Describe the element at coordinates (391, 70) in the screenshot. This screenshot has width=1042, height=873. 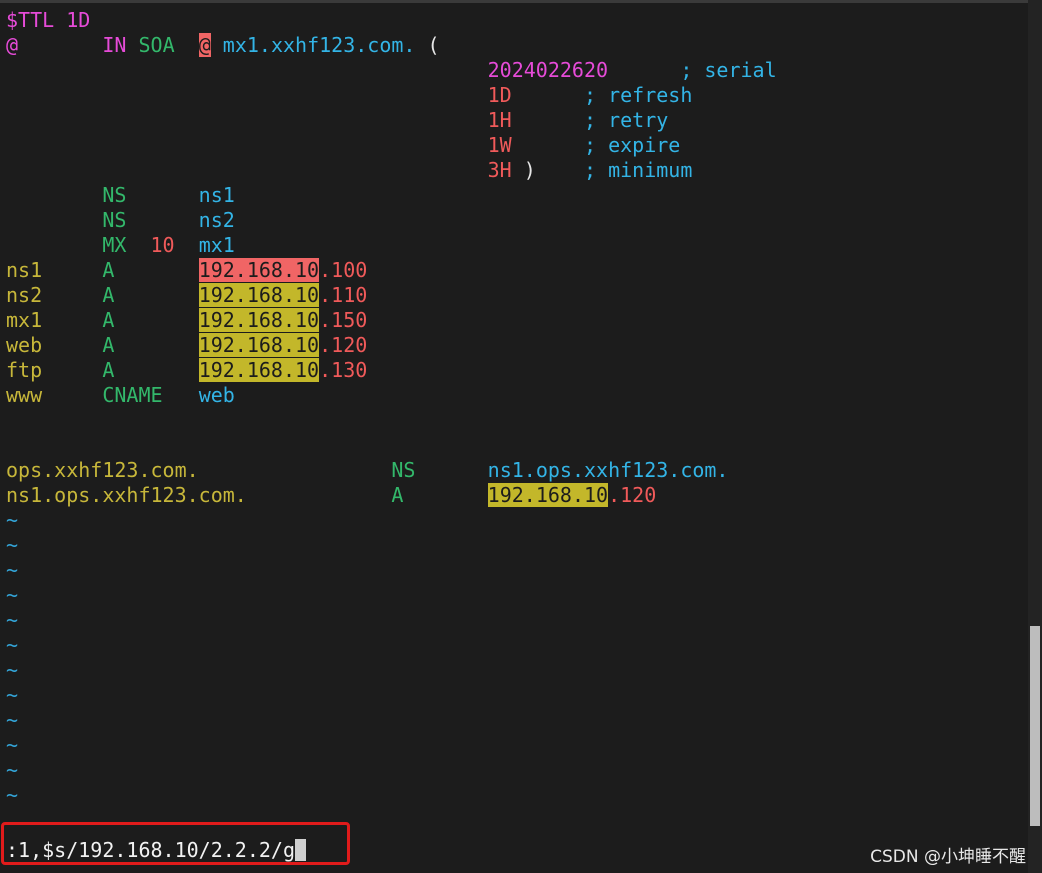
I see `editor-line: 2024022620 ; serial` at that location.